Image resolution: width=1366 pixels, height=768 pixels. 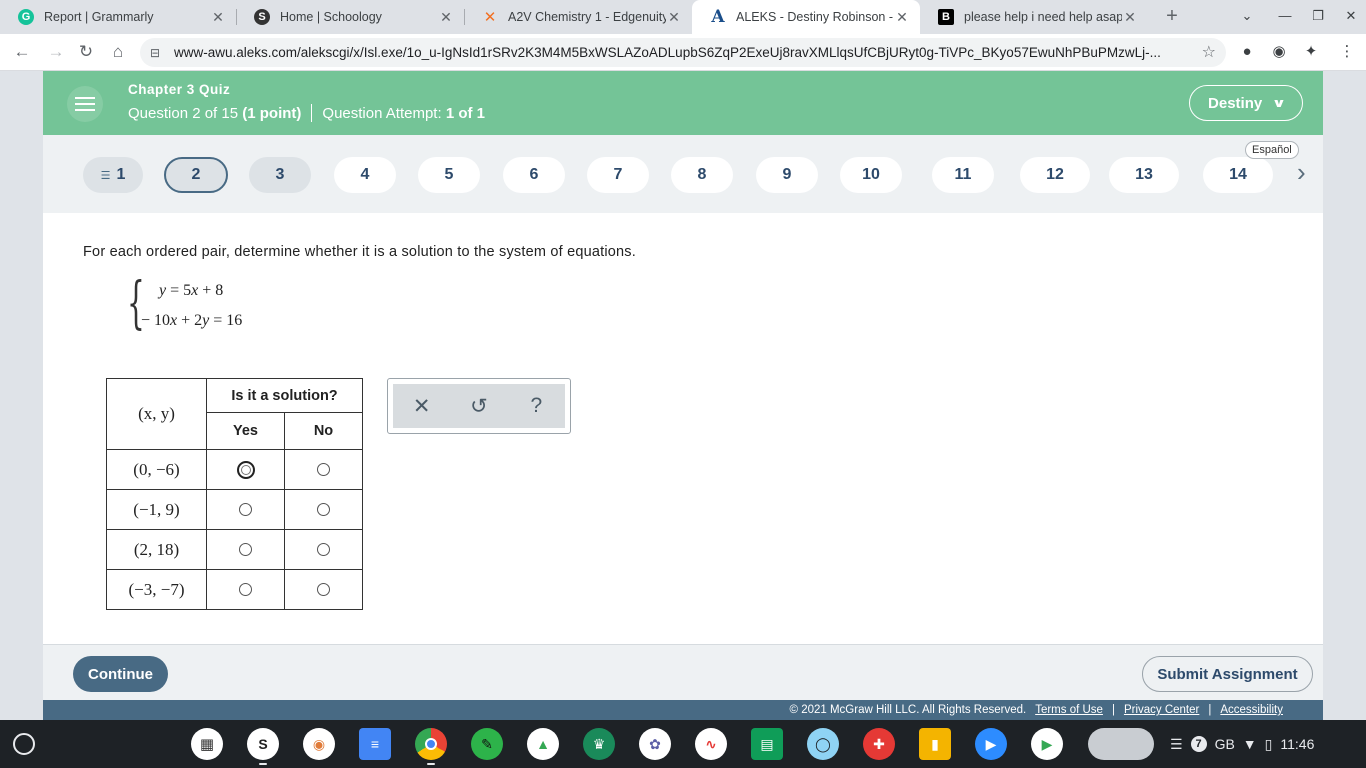 What do you see at coordinates (118, 52) in the screenshot?
I see `home-icon: ⌂` at bounding box center [118, 52].